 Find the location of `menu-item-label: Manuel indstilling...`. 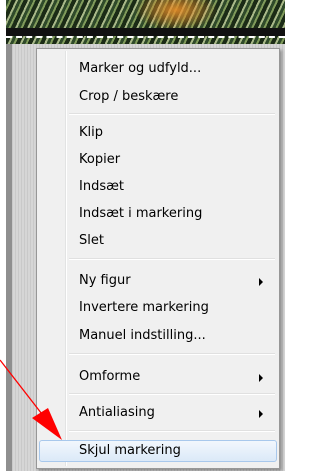

menu-item-label: Manuel indstilling... is located at coordinates (142, 335).